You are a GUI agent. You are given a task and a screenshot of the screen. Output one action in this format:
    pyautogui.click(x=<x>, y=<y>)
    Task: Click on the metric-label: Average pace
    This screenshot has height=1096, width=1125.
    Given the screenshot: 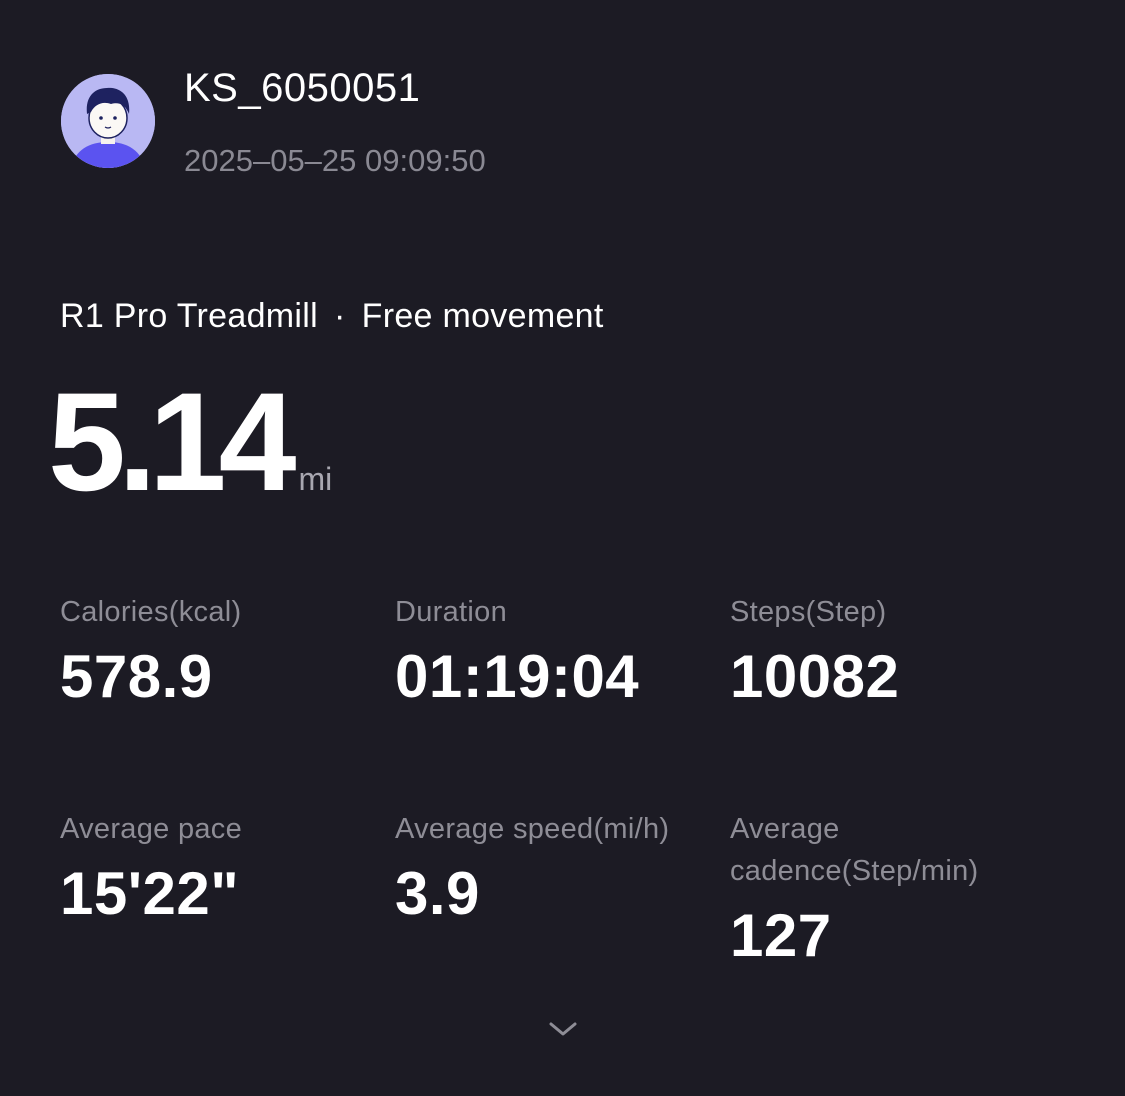 What is the action you would take?
    pyautogui.click(x=151, y=829)
    